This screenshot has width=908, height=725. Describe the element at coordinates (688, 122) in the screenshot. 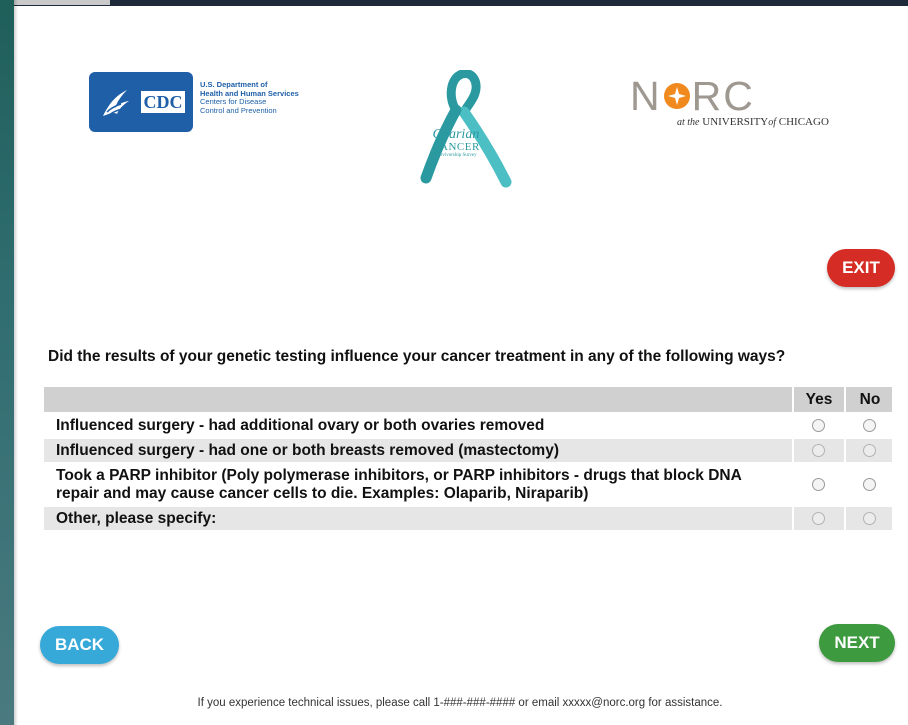

I see `norc-sub-prefix: at the` at that location.